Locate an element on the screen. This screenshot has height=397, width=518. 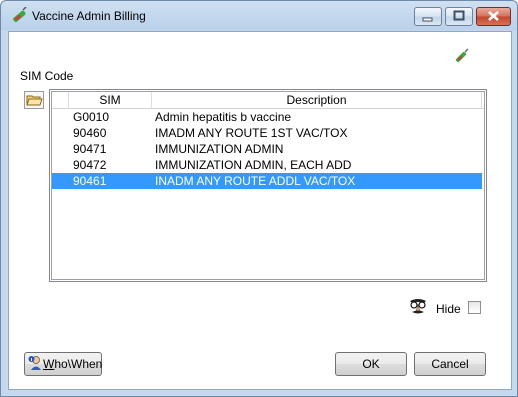
title-bar: Vaccine Admin Billing is located at coordinates (259, 16).